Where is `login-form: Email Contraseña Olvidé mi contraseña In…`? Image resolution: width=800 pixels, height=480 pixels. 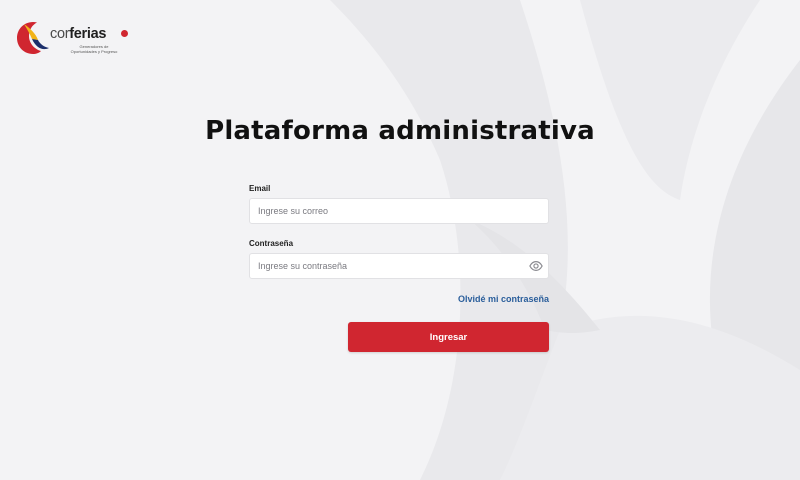 login-form: Email Contraseña Olvidé mi contraseña In… is located at coordinates (399, 268).